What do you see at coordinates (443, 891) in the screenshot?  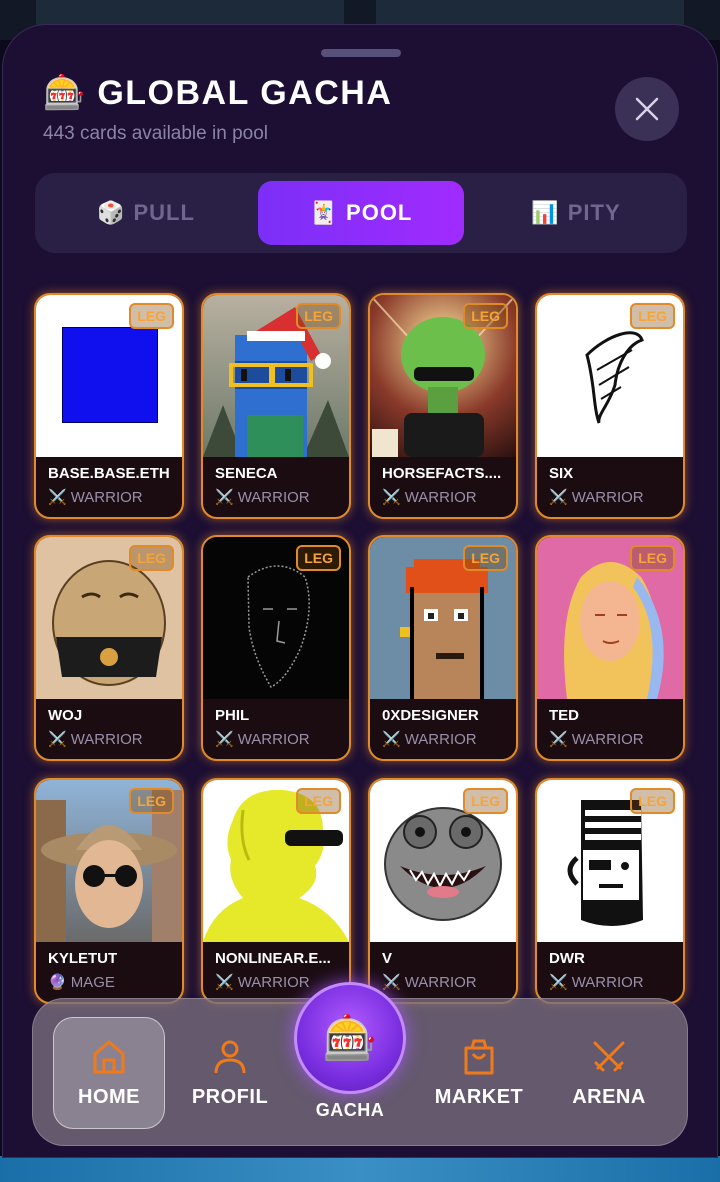 I see `card: LEG V ⚔️ WARRIOR` at bounding box center [443, 891].